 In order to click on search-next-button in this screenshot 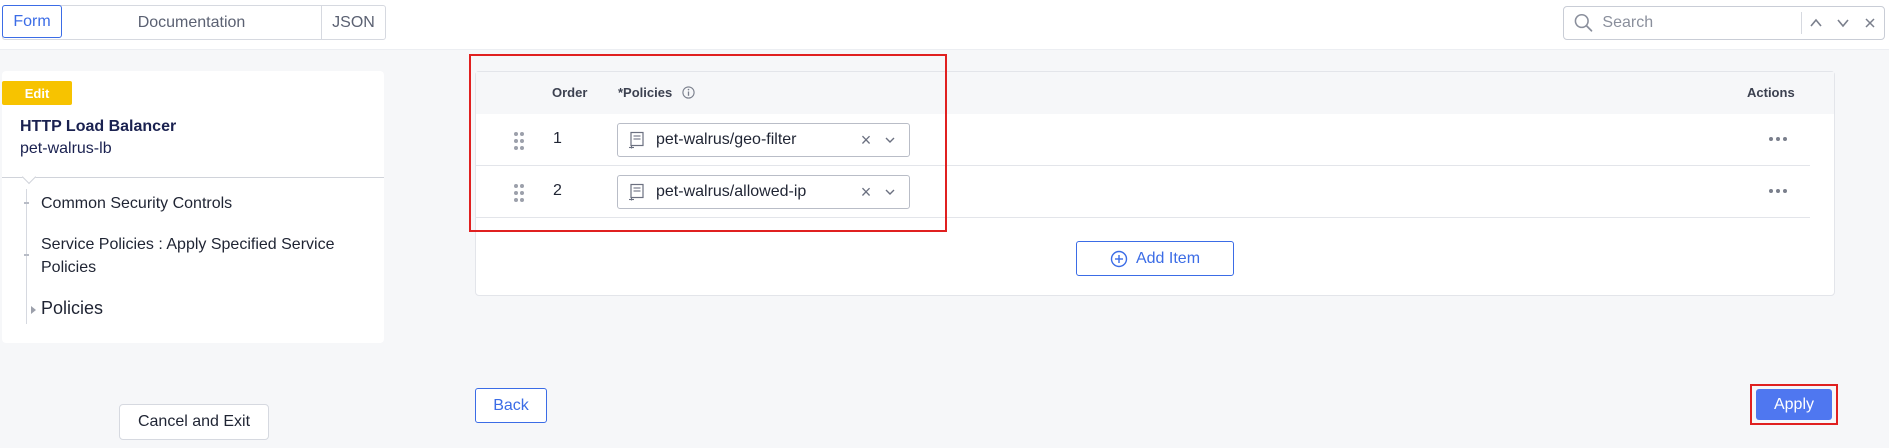, I will do `click(1843, 23)`.